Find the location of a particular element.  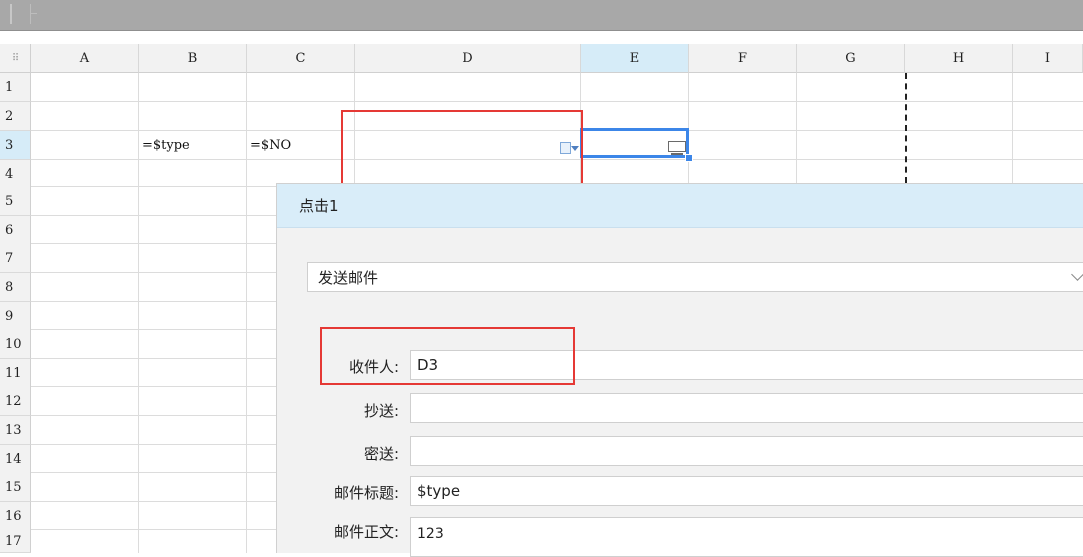

chevron-down-icon is located at coordinates (1077, 274).